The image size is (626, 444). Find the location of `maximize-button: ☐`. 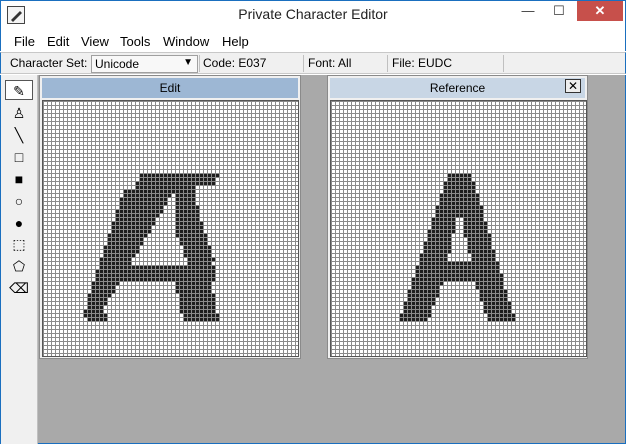

maximize-button: ☐ is located at coordinates (559, 11).